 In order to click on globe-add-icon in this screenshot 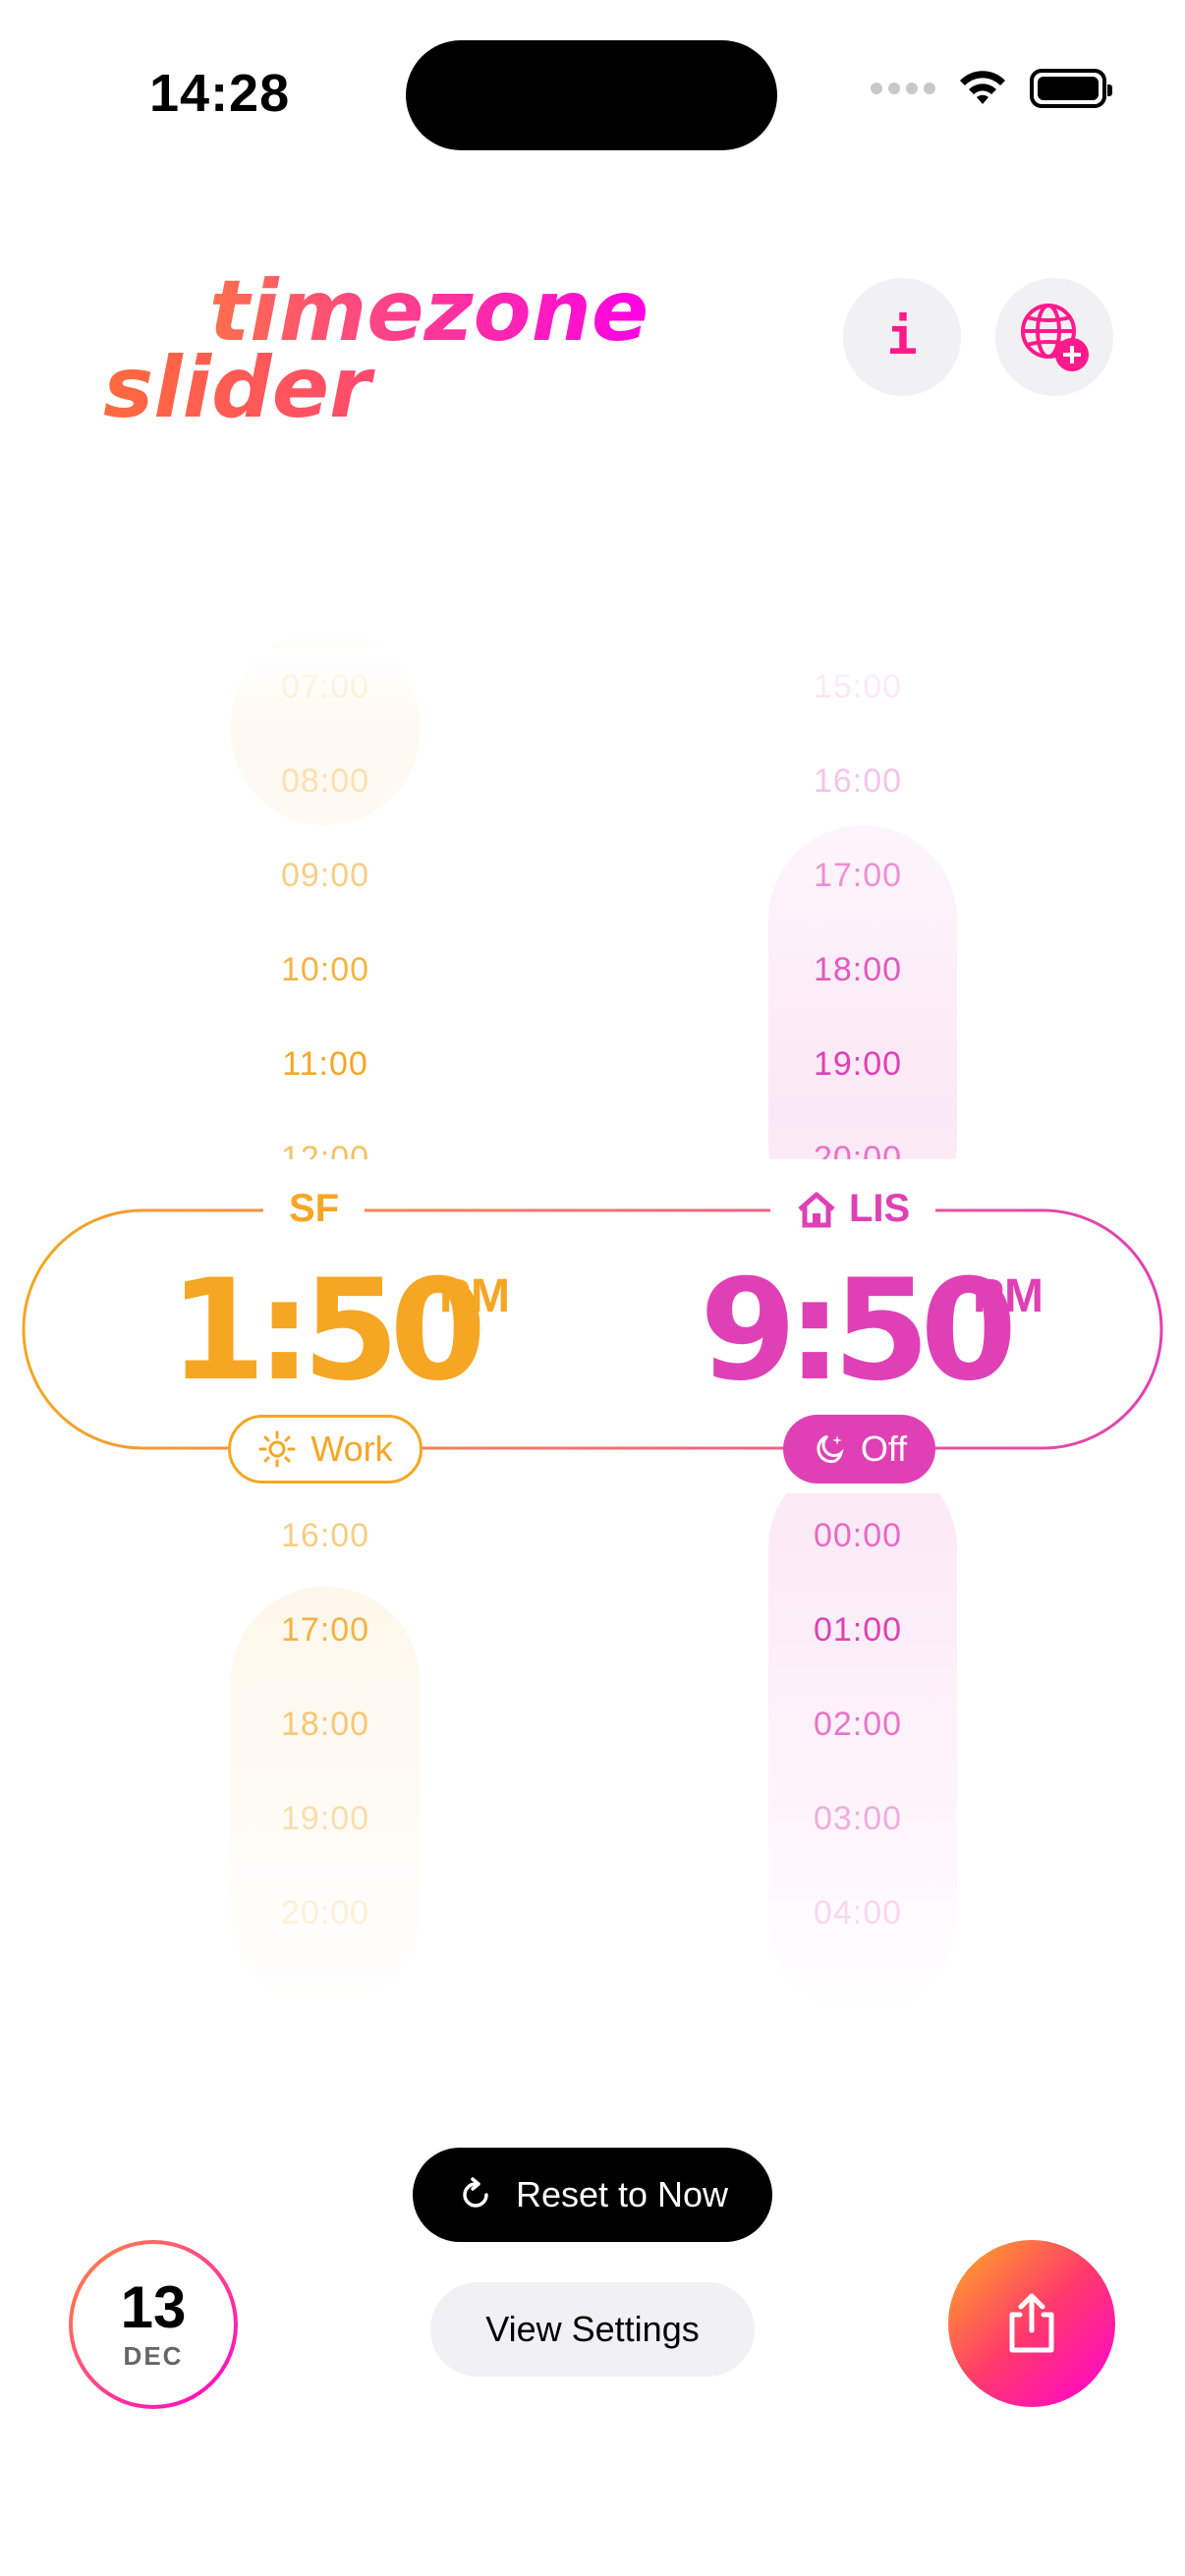, I will do `click(1055, 337)`.